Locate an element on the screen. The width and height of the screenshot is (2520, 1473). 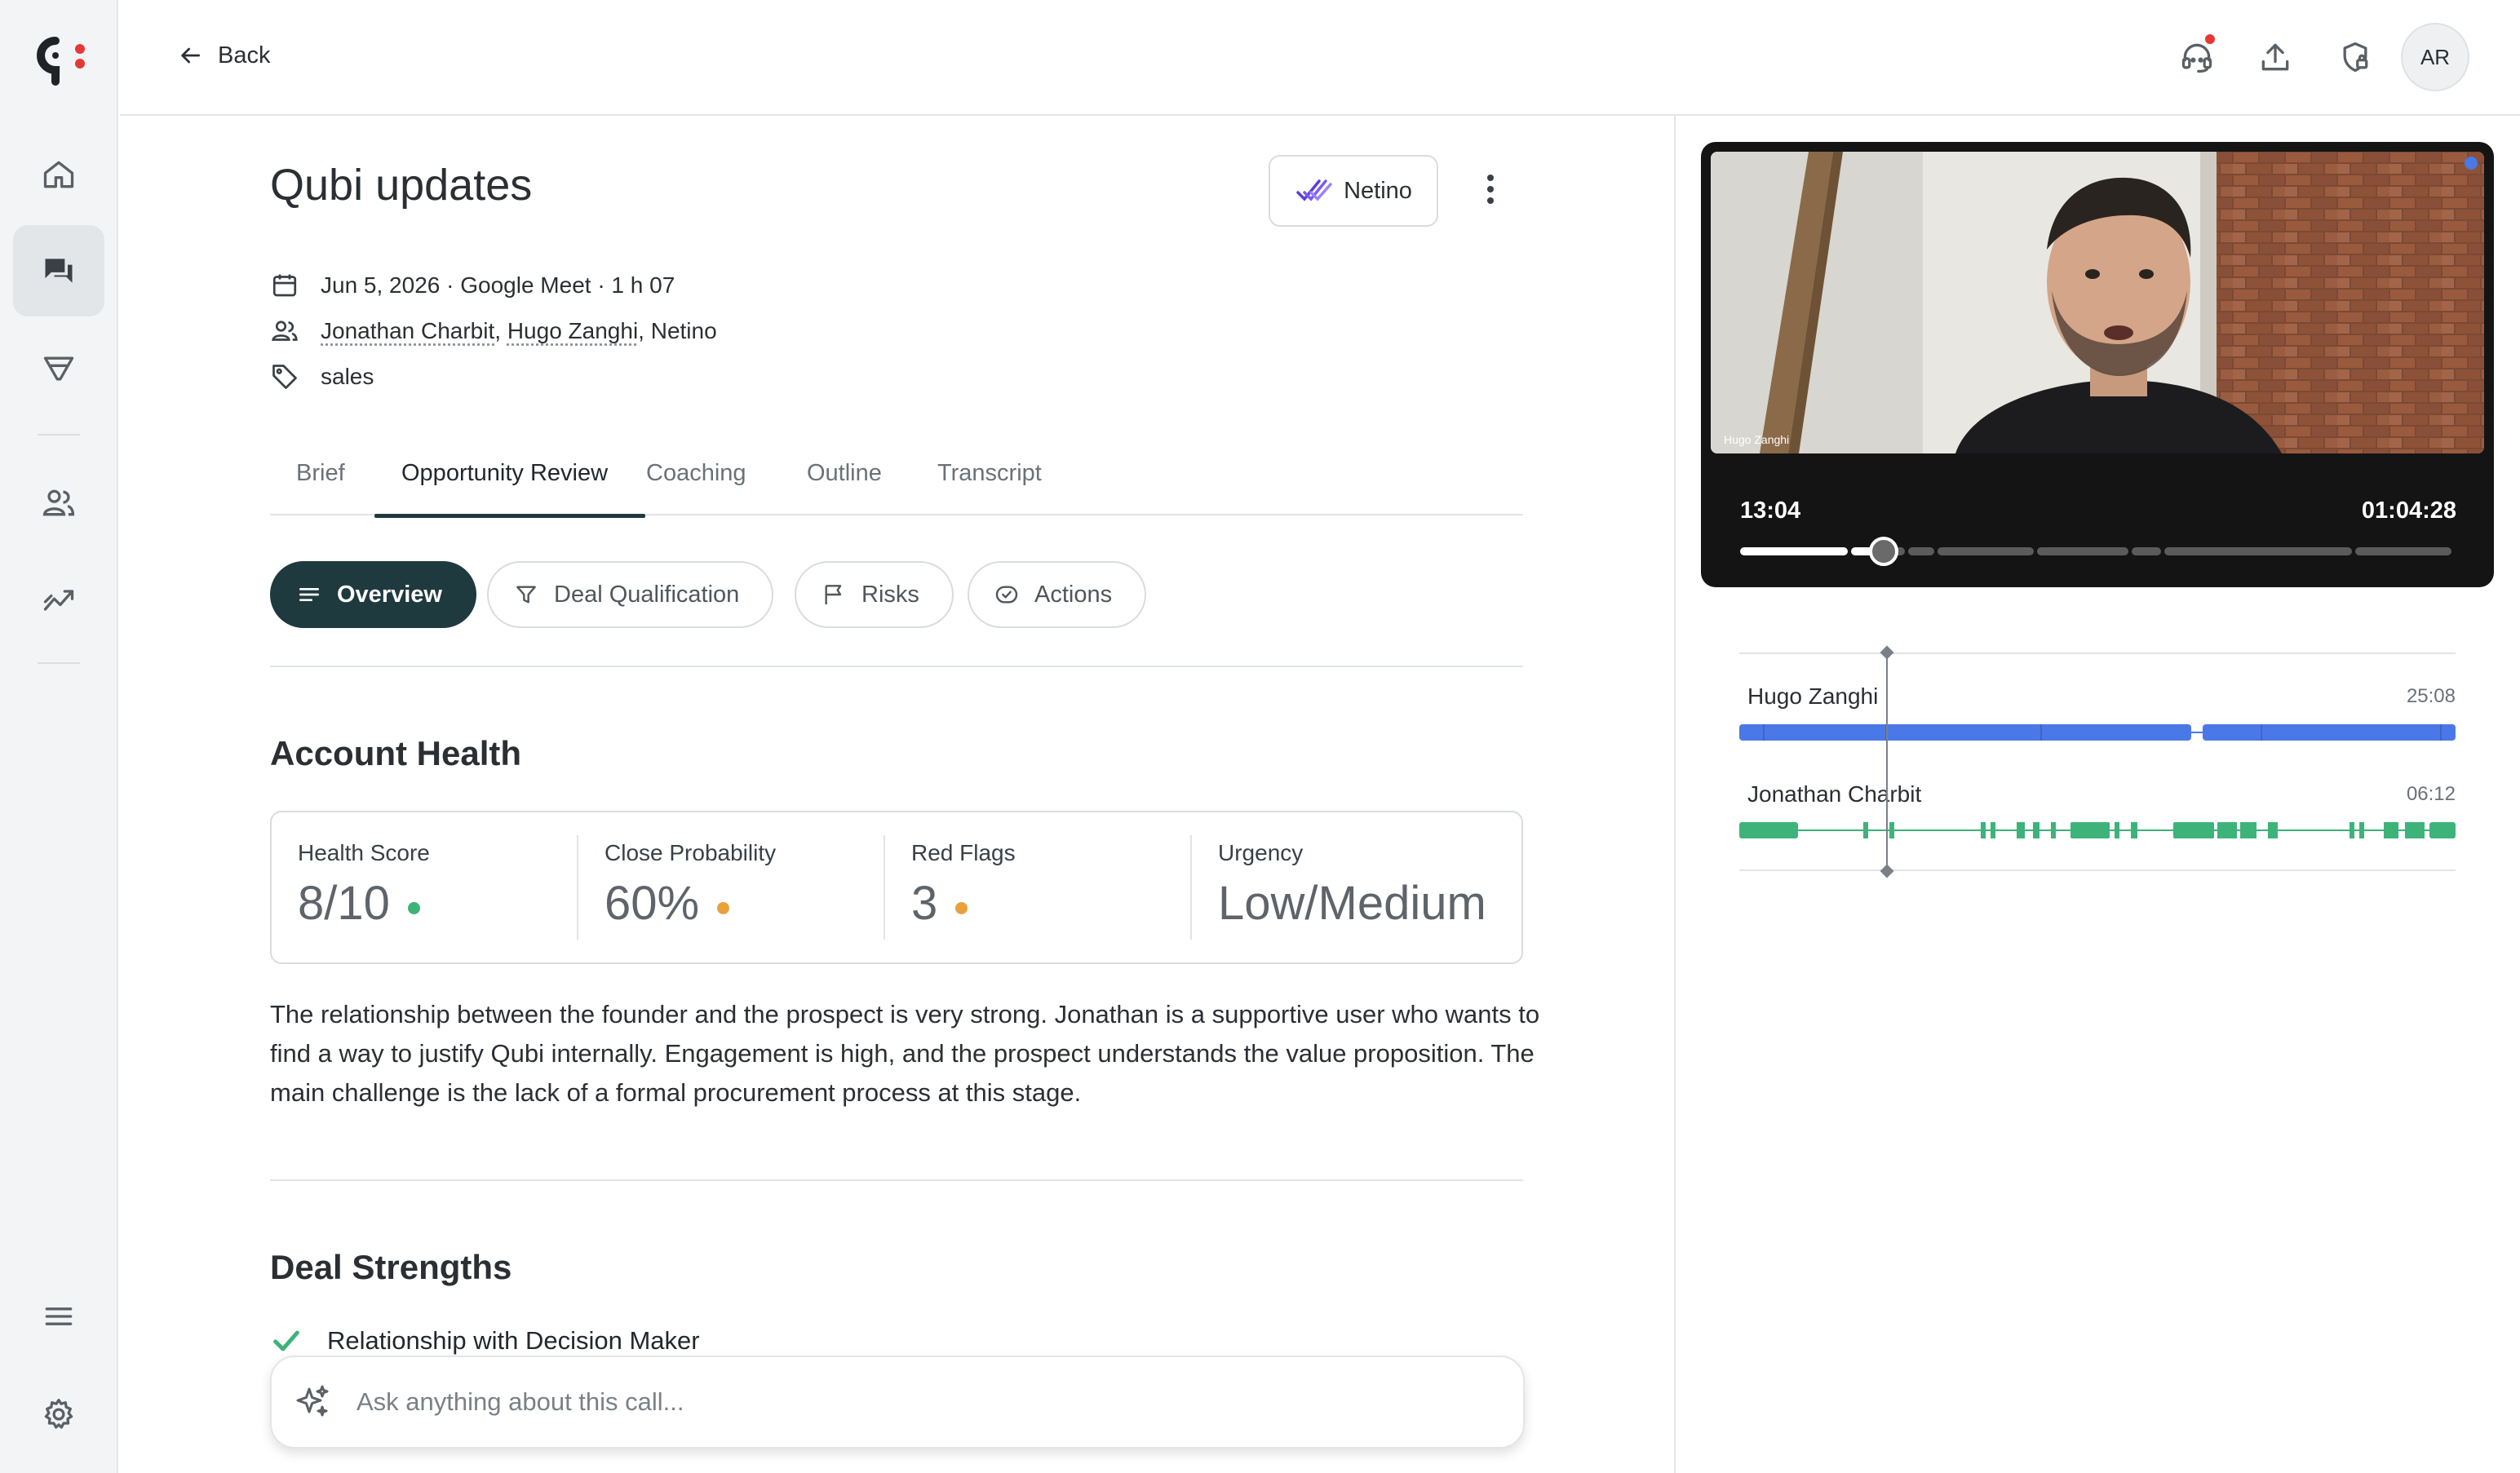
checkmark-icon is located at coordinates (286, 1340).